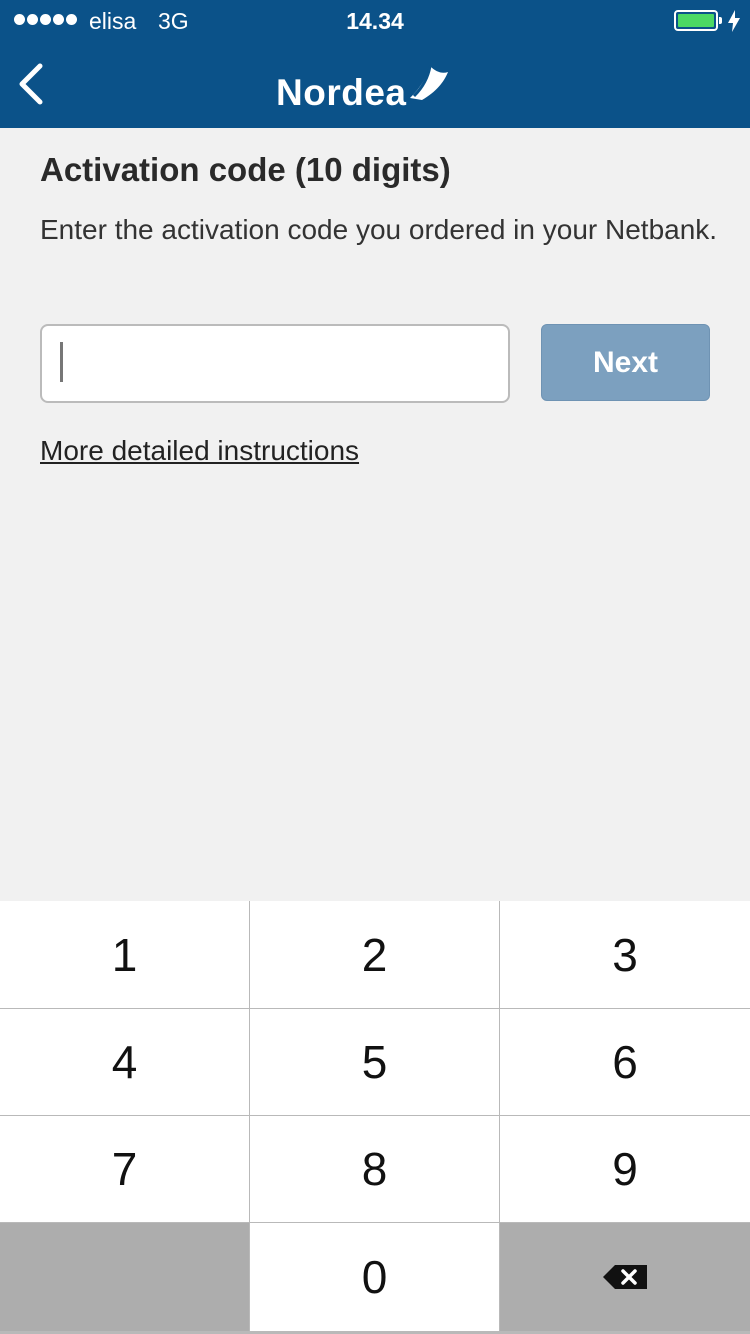 This screenshot has height=1334, width=750. What do you see at coordinates (199, 451) in the screenshot?
I see `instructions-link: More detailed instructions` at bounding box center [199, 451].